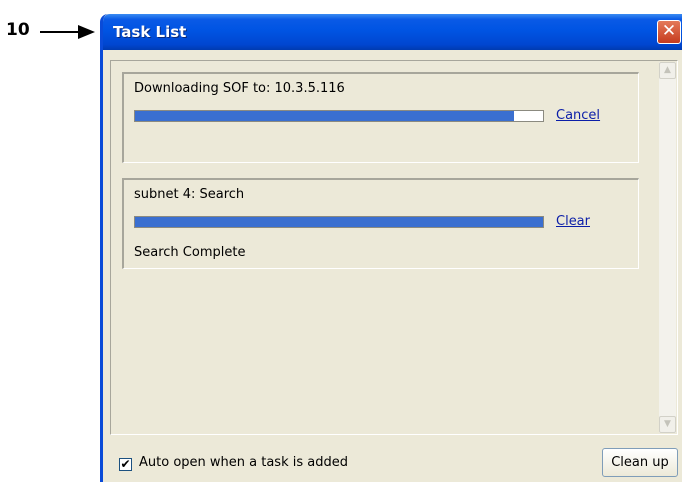 Image resolution: width=682 pixels, height=482 pixels. I want to click on task-item: Downloading SOF to: 10.3.5.116 Cancel, so click(380, 117).